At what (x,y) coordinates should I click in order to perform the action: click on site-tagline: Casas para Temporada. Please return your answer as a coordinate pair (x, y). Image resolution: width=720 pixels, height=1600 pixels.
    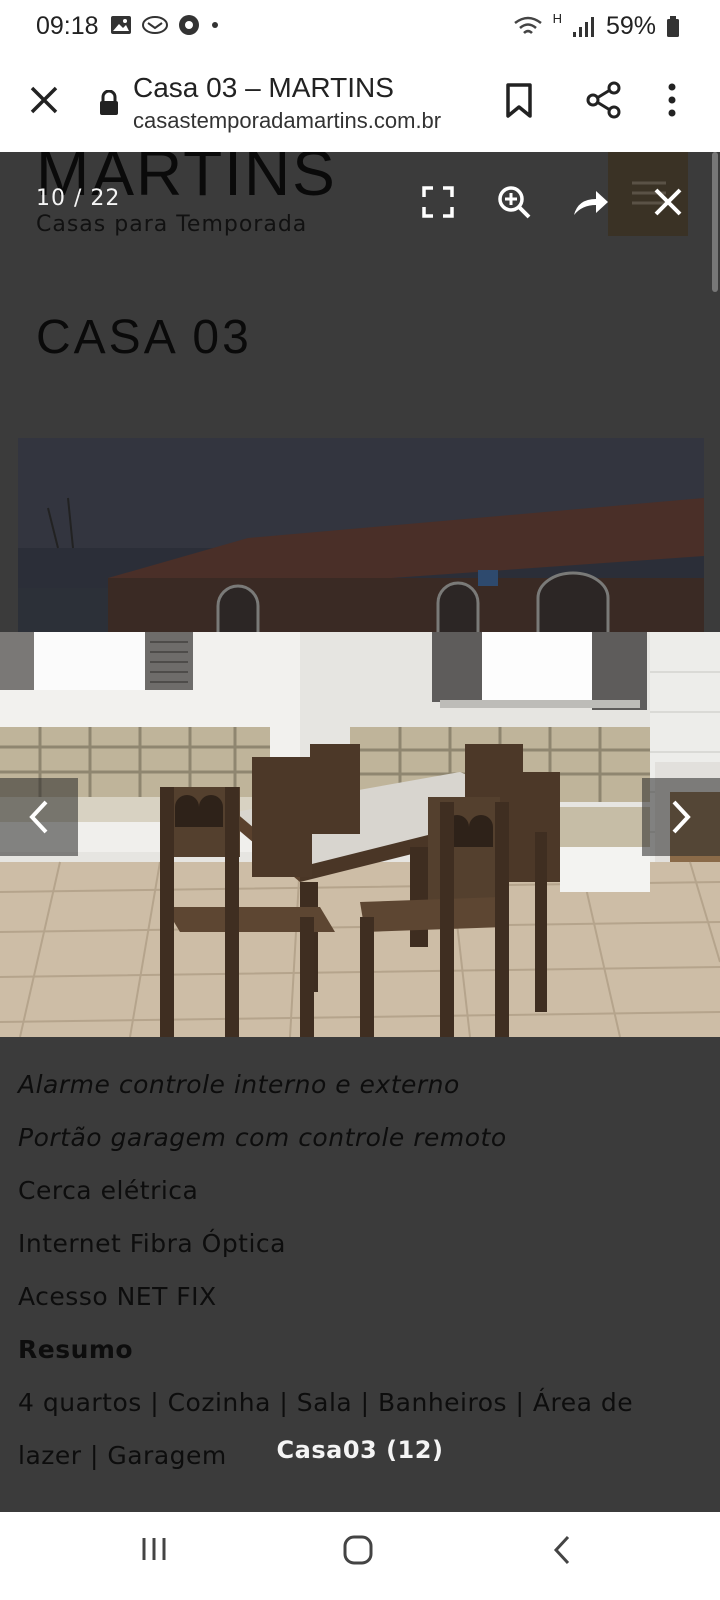
    Looking at the image, I should click on (172, 224).